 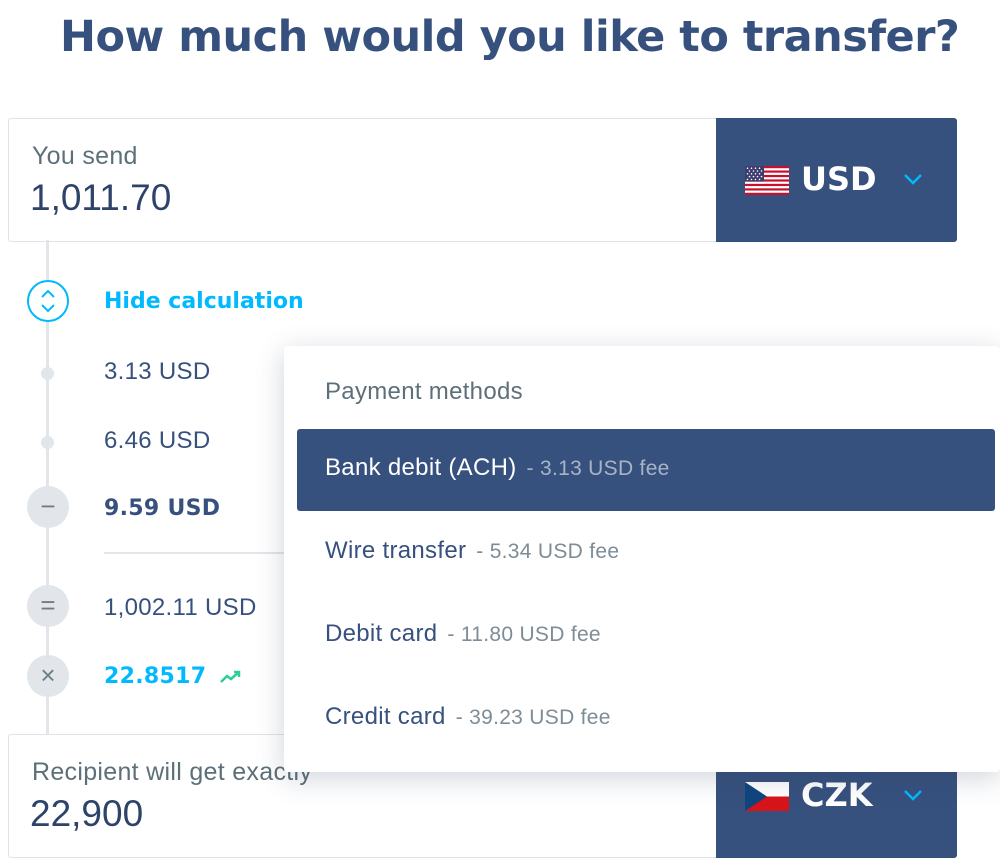 What do you see at coordinates (524, 634) in the screenshot?
I see `payment-option-fee: - 11.80 USD fee` at bounding box center [524, 634].